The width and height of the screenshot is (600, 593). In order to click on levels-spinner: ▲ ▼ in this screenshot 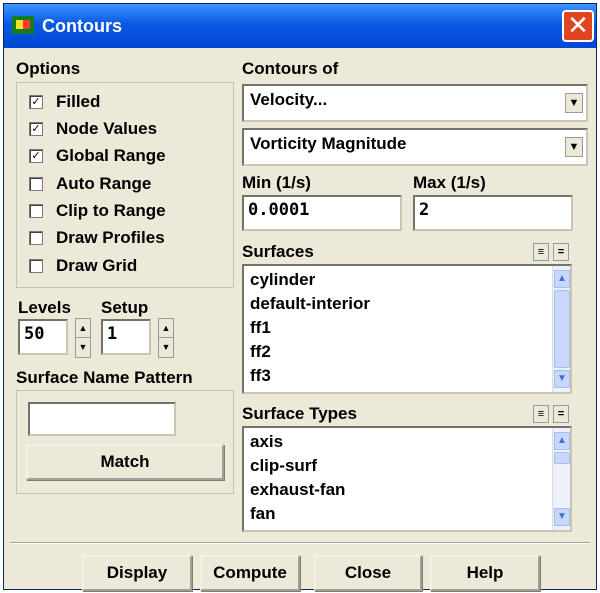, I will do `click(83, 338)`.